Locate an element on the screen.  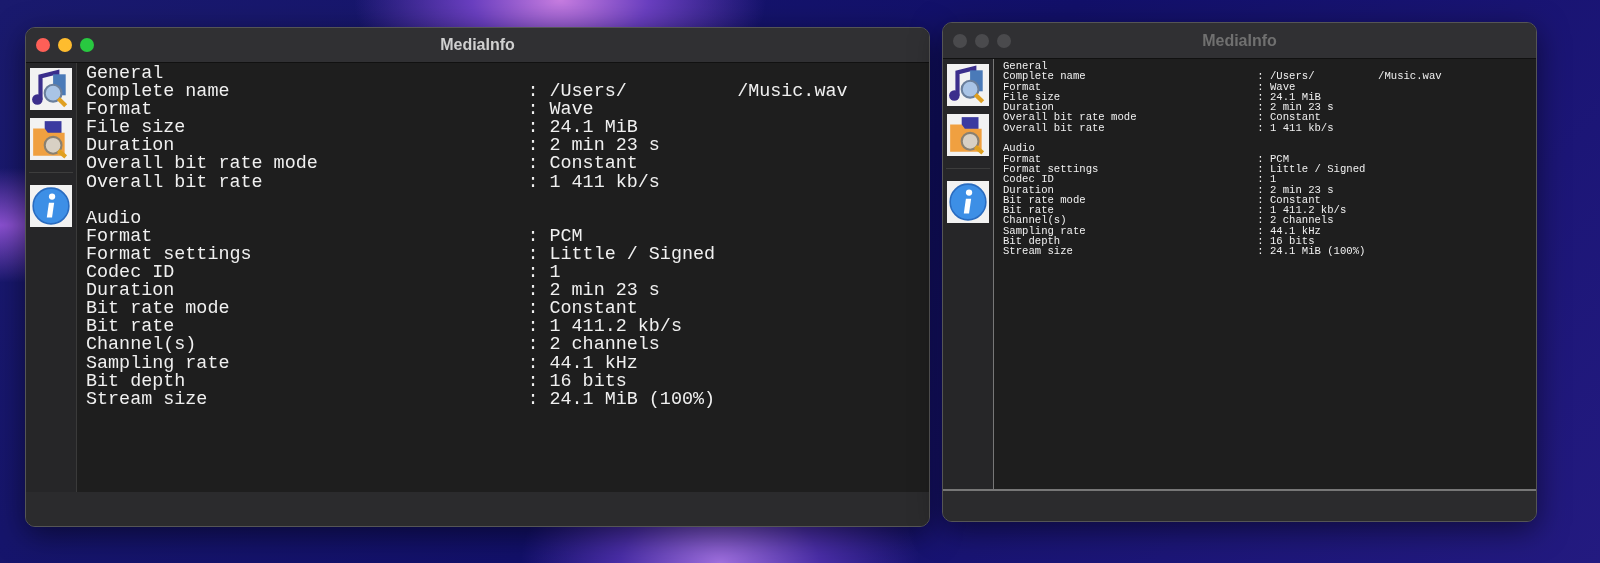
zoom-button is located at coordinates (87, 45).